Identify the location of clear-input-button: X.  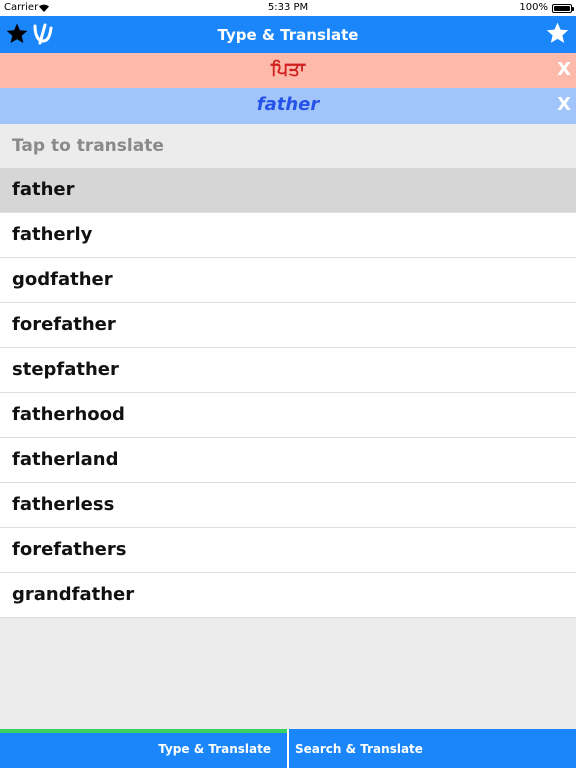
(564, 104).